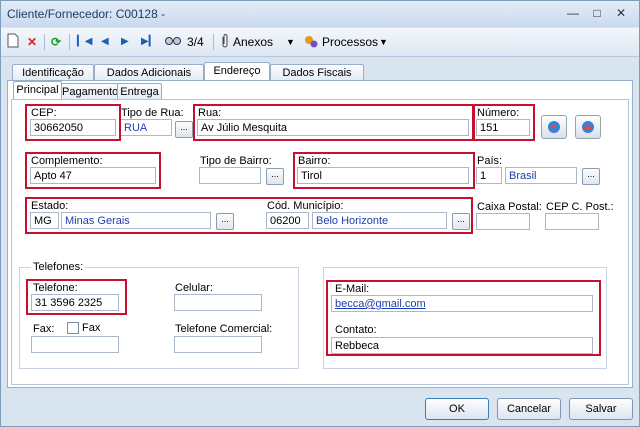 The height and width of the screenshot is (427, 640). I want to click on close-icon: ✕, so click(621, 13).